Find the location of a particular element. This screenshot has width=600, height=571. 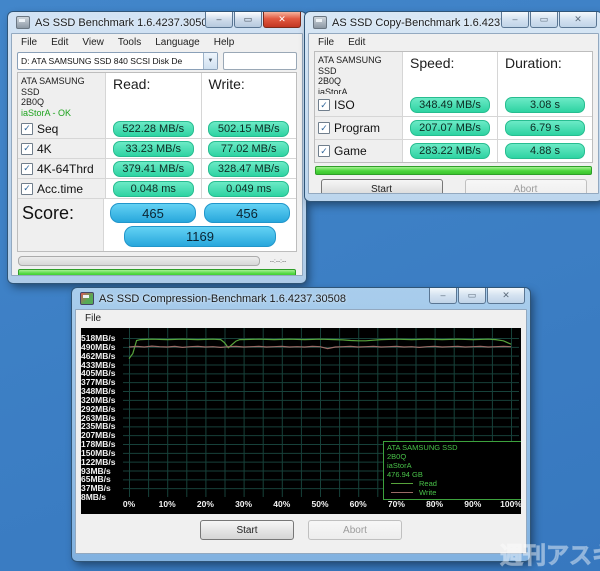

x-axis-label: 70% is located at coordinates (396, 504).